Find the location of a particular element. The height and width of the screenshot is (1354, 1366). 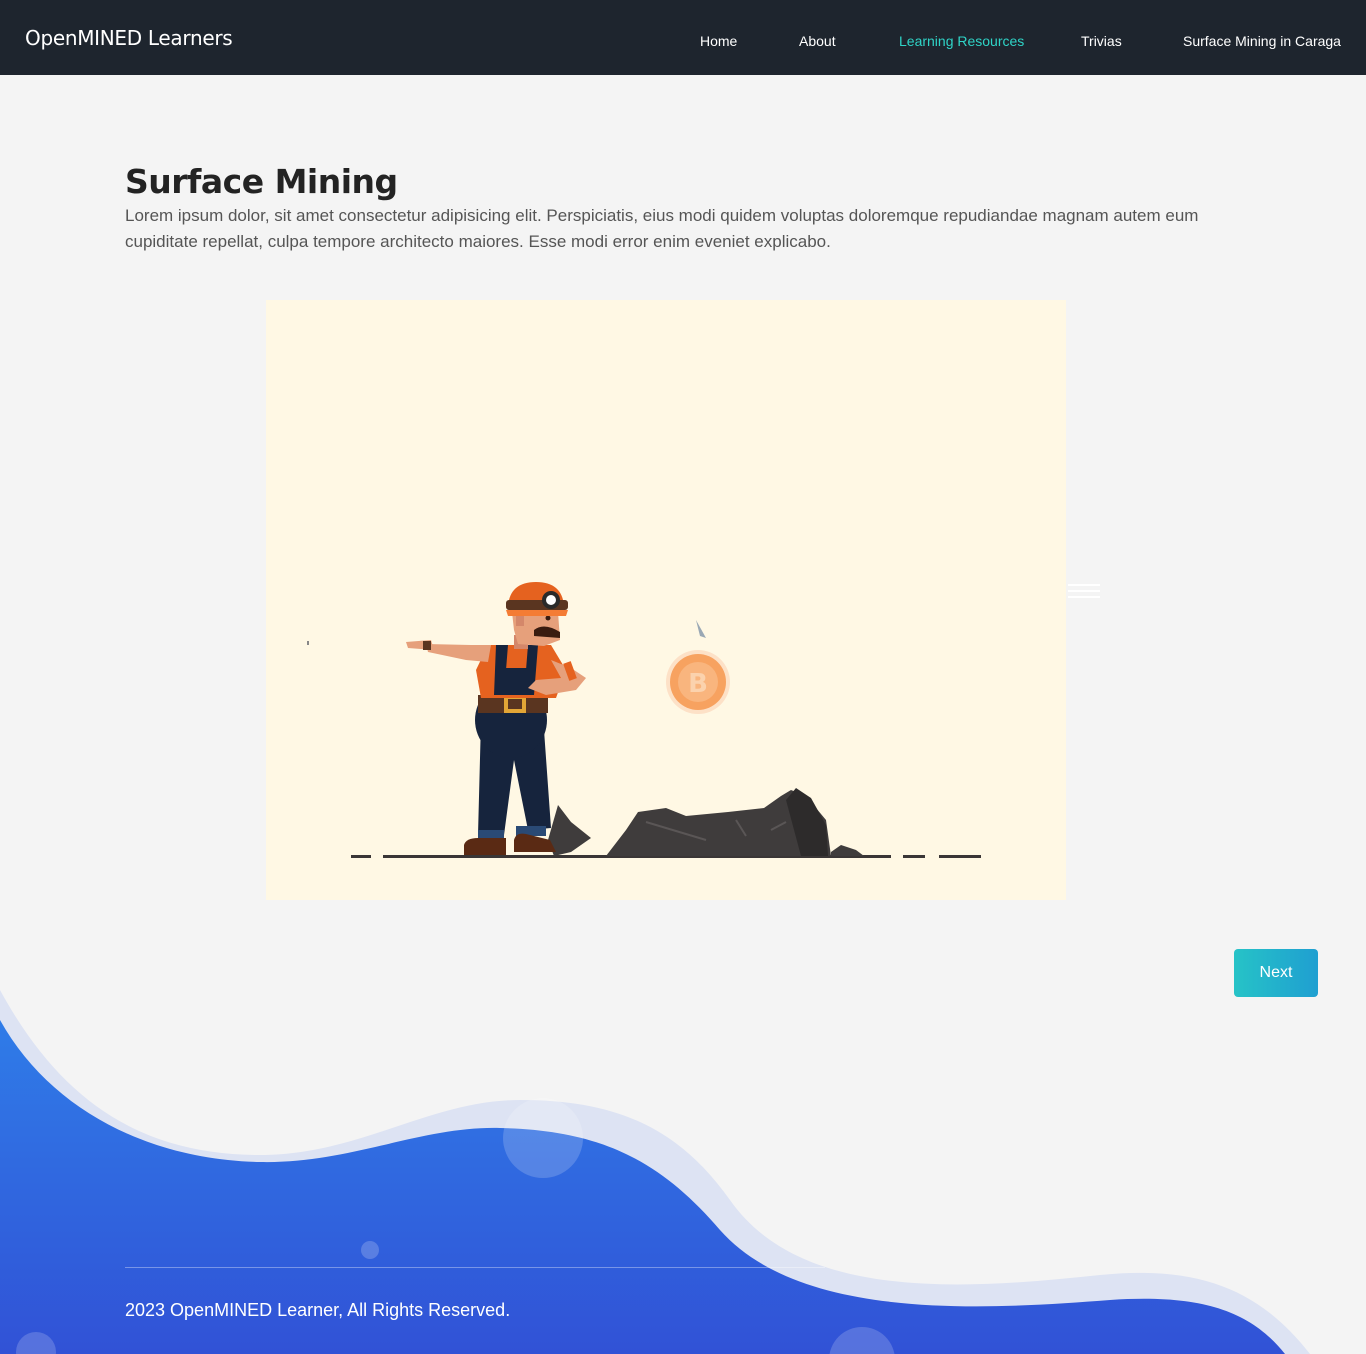

nav-trivias: Trivias is located at coordinates (1101, 41).